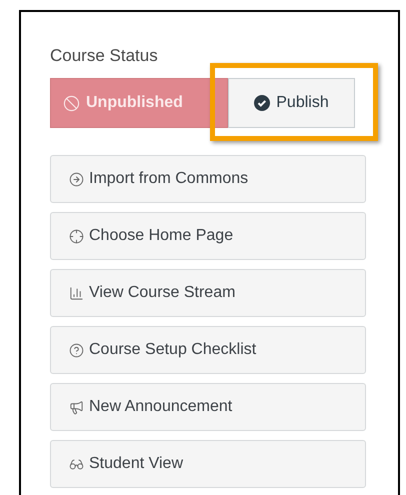  What do you see at coordinates (76, 293) in the screenshot?
I see `bar-chart-icon` at bounding box center [76, 293].